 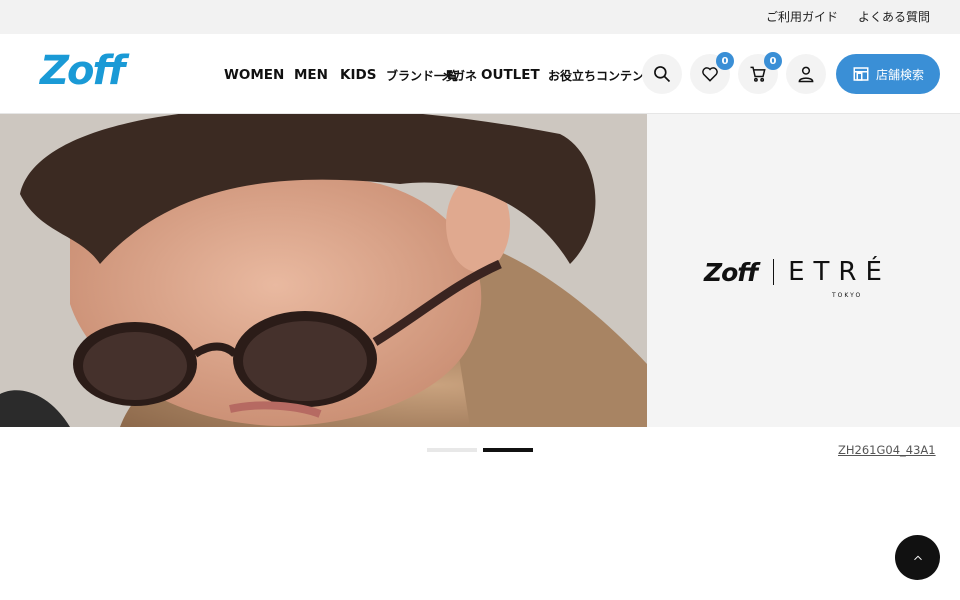 I want to click on account-button, so click(x=806, y=74).